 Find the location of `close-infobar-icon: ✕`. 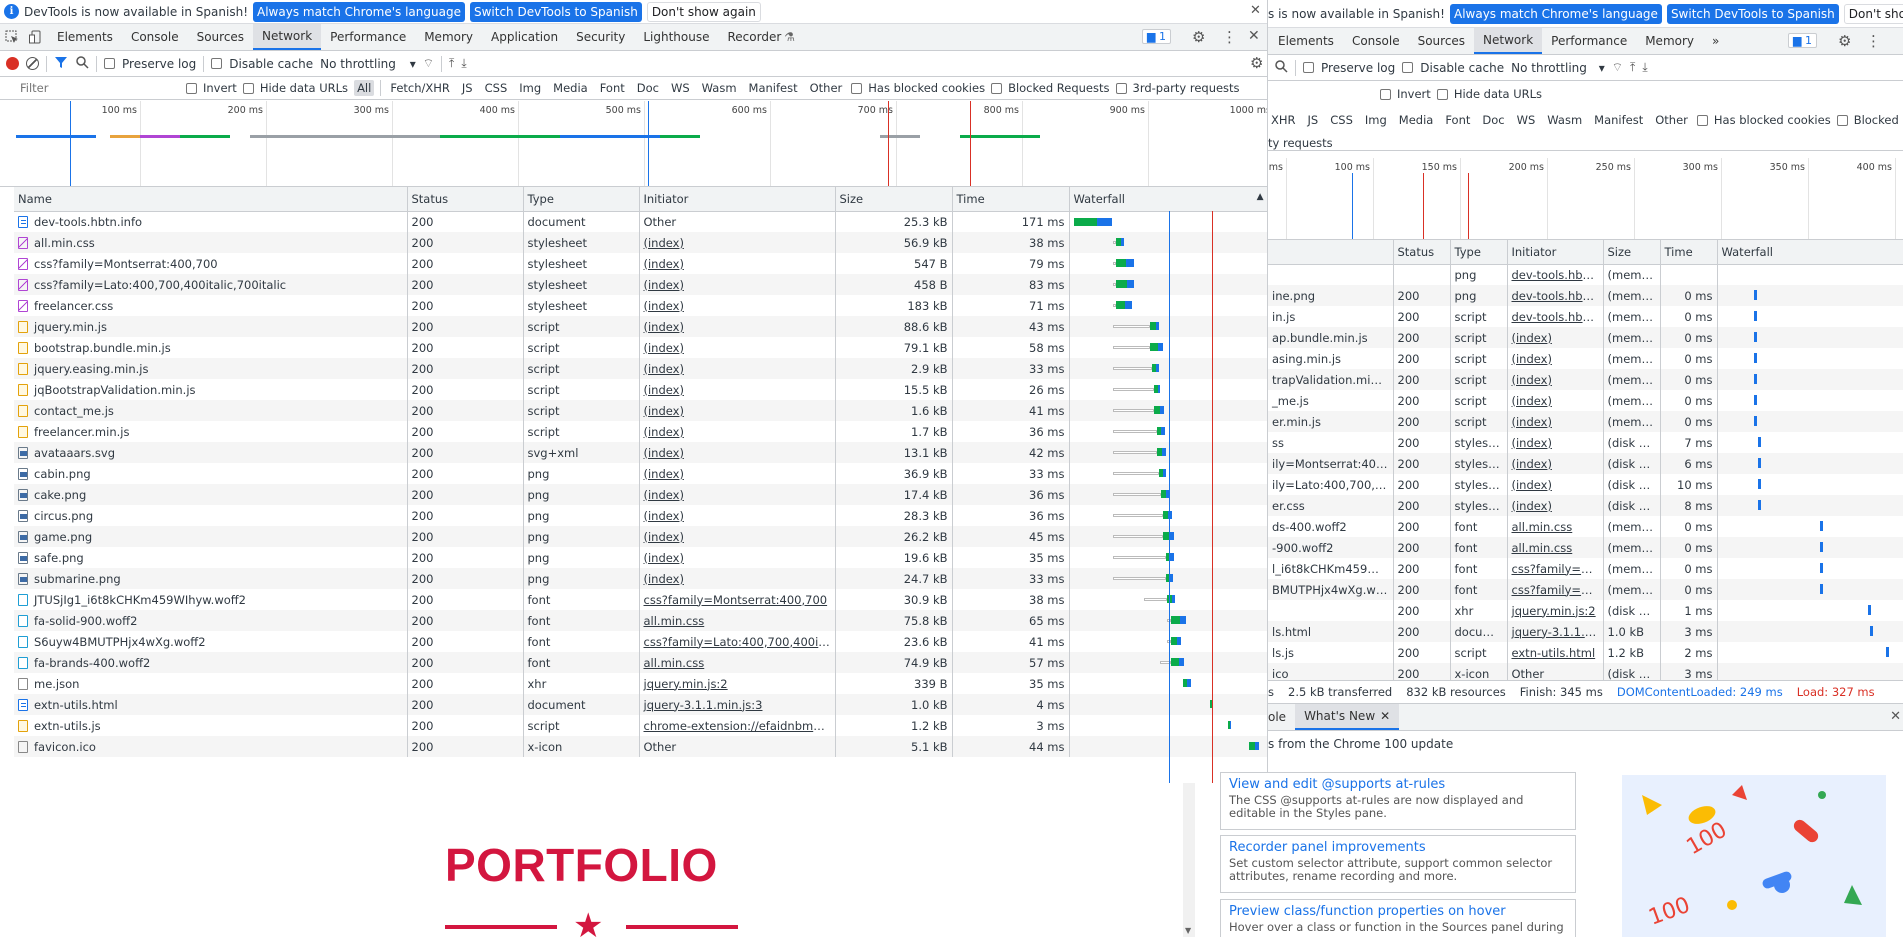

close-infobar-icon: ✕ is located at coordinates (1255, 10).